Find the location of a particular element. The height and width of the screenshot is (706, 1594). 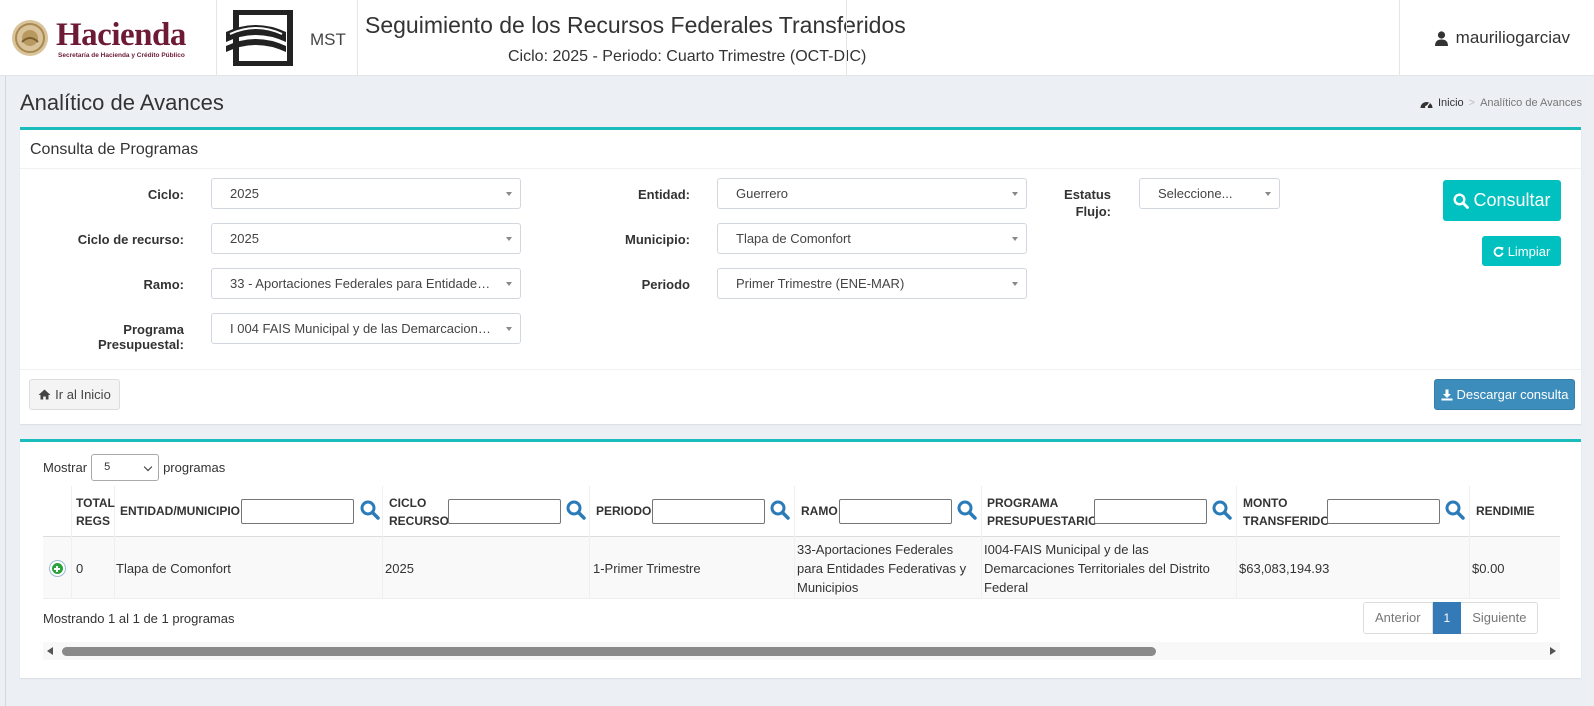

column-periodo: PERIODO is located at coordinates (692, 511).